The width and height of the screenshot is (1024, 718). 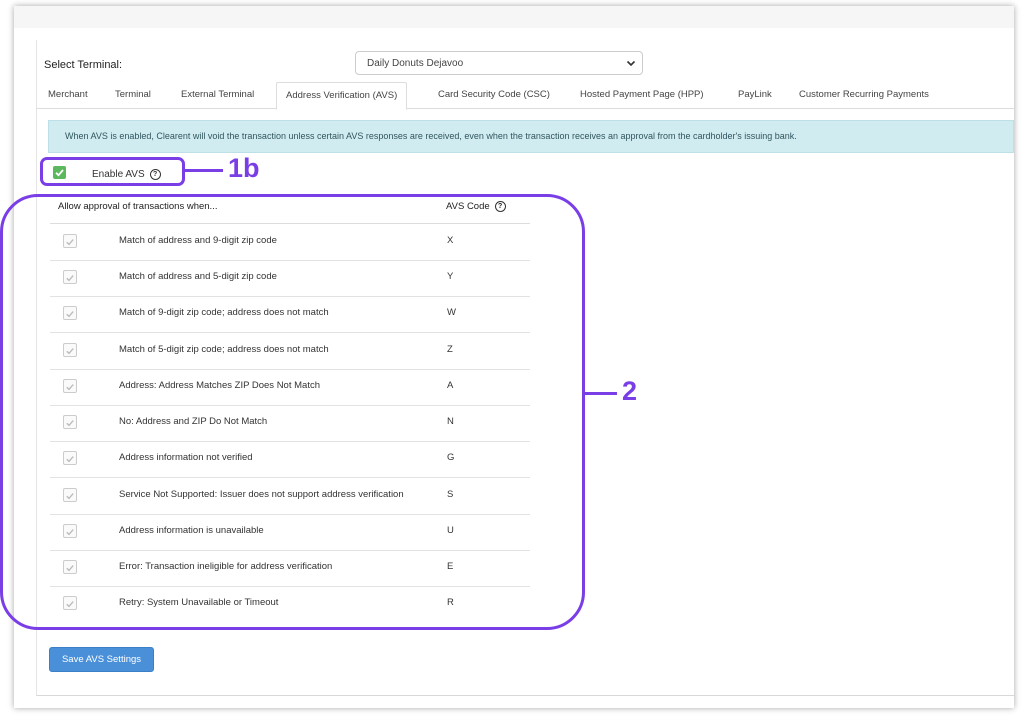 I want to click on tab-merchant: Merchant, so click(x=68, y=95).